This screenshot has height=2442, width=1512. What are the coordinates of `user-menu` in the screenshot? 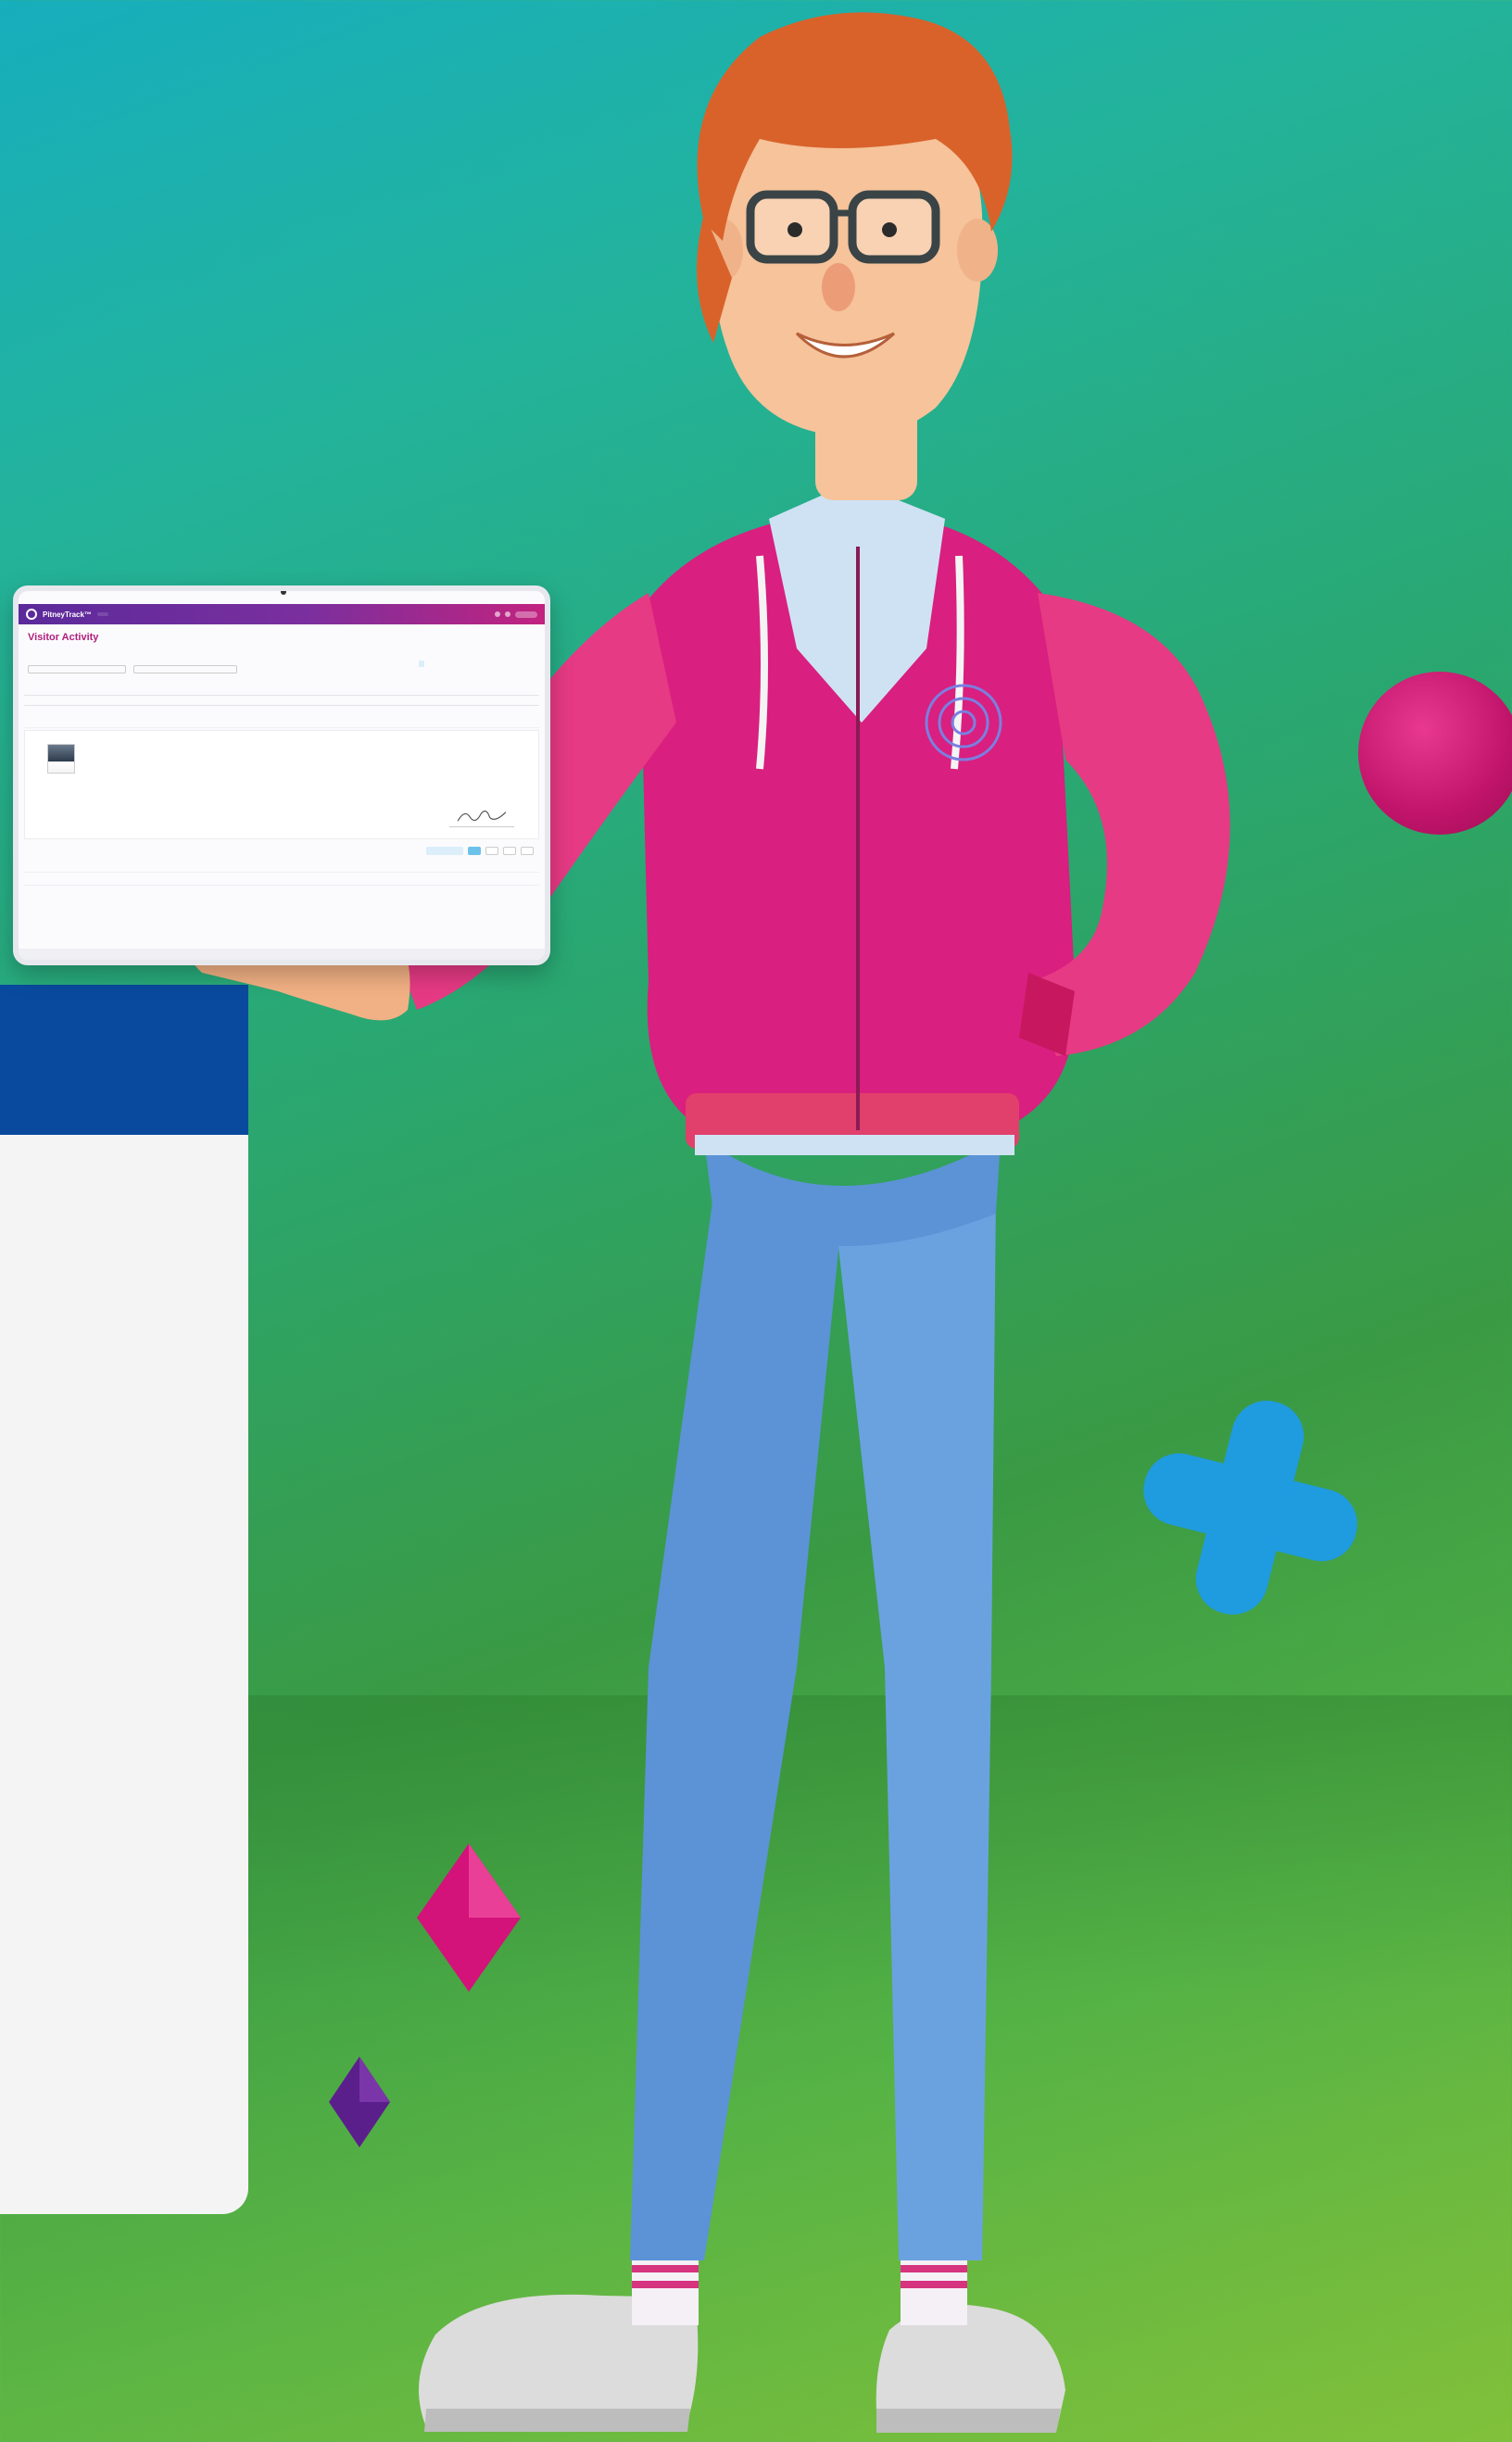 It's located at (526, 614).